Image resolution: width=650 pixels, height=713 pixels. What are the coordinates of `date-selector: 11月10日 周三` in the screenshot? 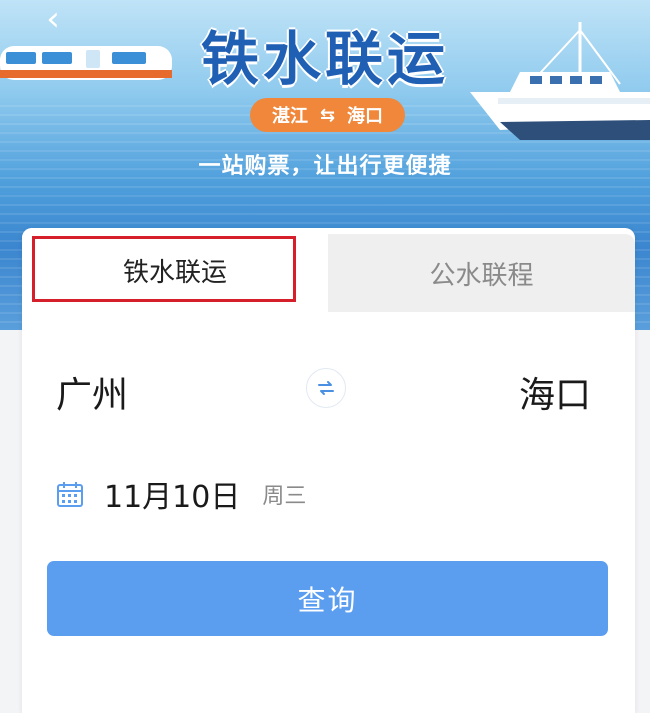 It's located at (181, 494).